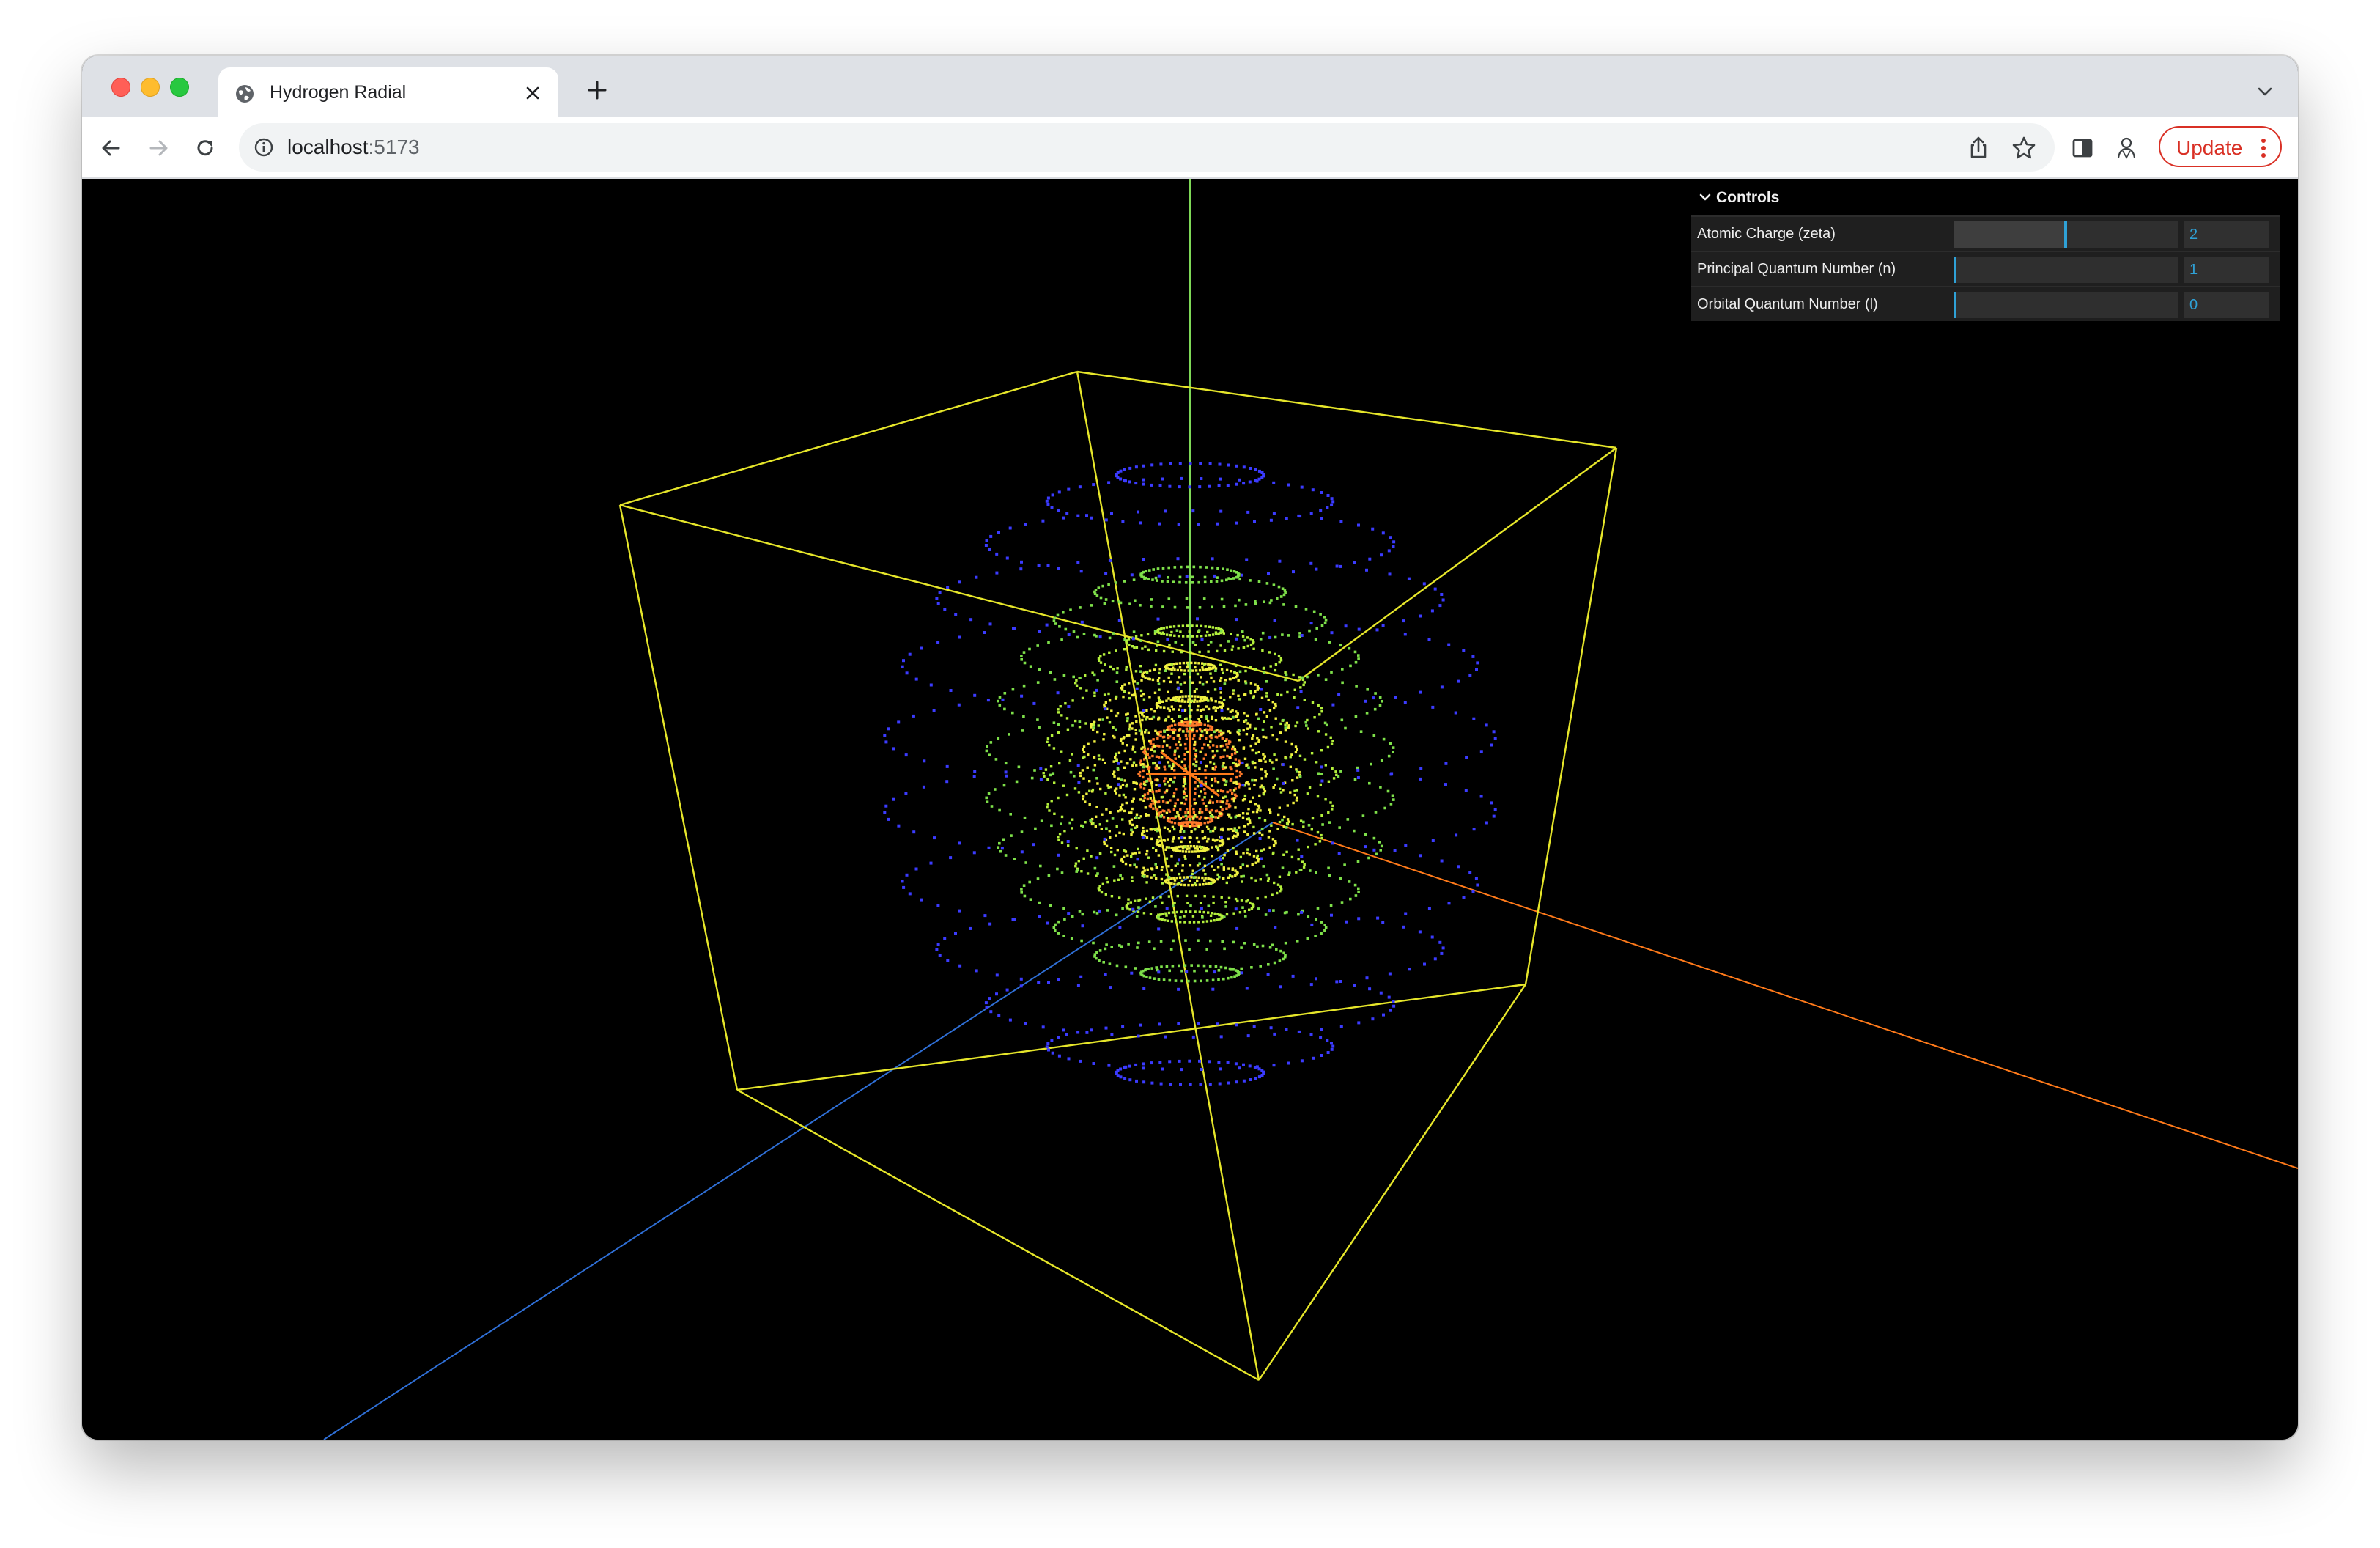 The width and height of the screenshot is (2380, 1548). Describe the element at coordinates (2263, 148) in the screenshot. I see `more-vert-icon` at that location.